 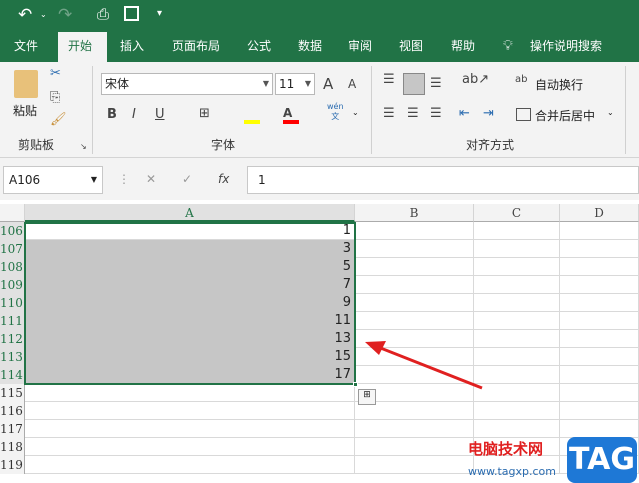 I want to click on column-header-d: D, so click(x=599, y=213).